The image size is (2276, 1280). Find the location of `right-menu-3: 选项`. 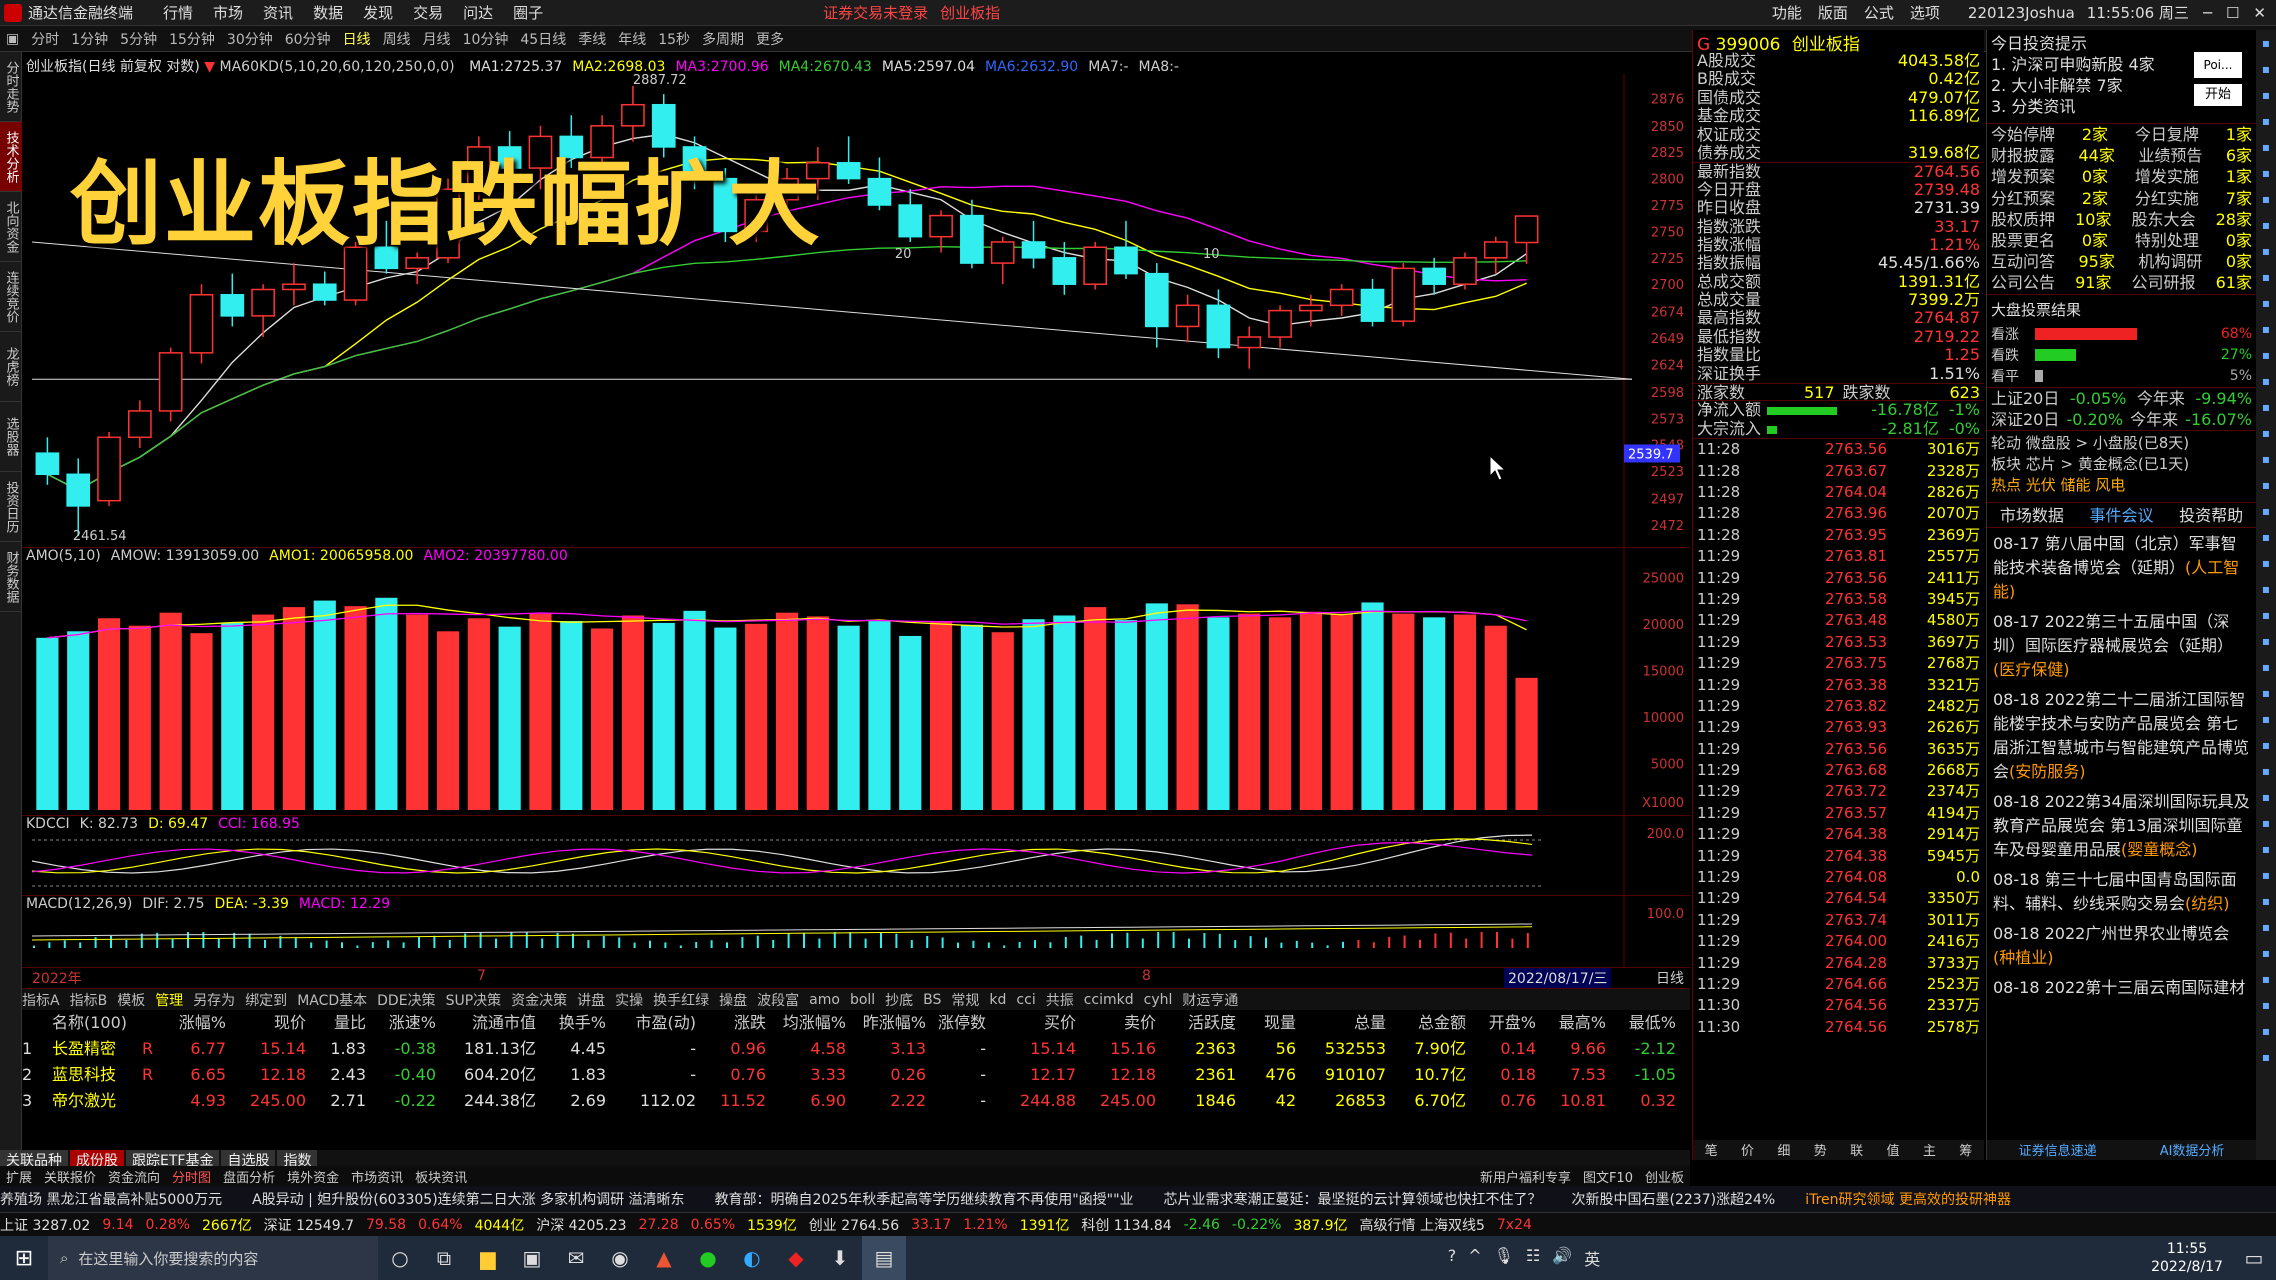

right-menu-3: 选项 is located at coordinates (1925, 12).